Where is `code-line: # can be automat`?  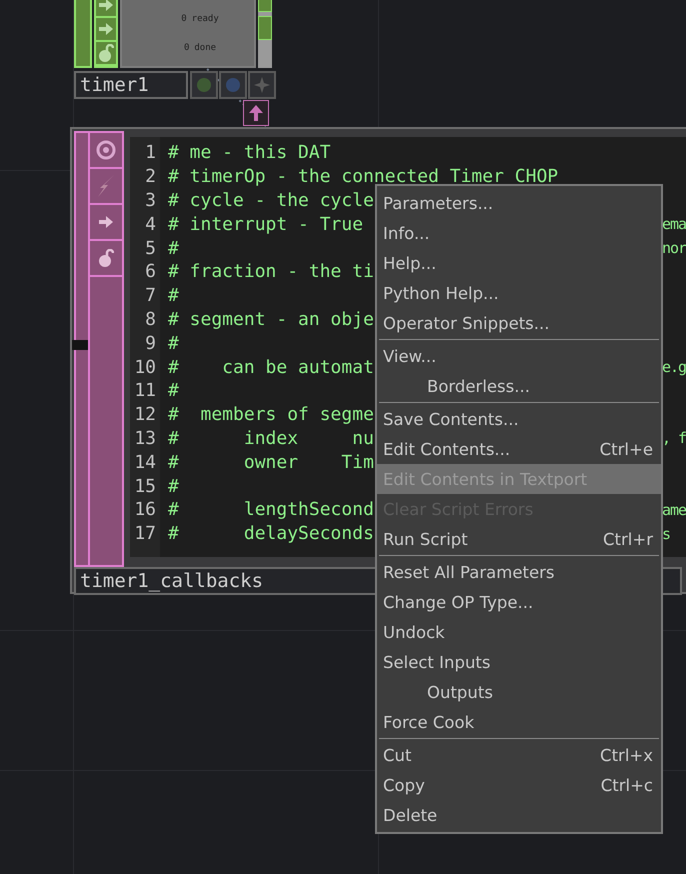 code-line: # can be automat is located at coordinates (271, 367).